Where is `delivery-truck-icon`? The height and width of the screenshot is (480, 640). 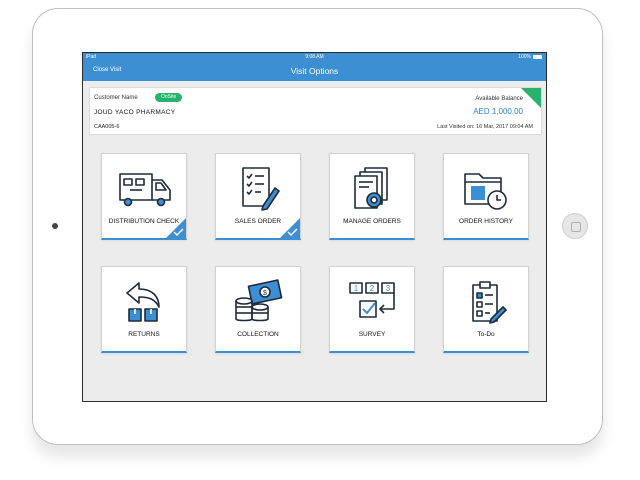
delivery-truck-icon is located at coordinates (144, 189).